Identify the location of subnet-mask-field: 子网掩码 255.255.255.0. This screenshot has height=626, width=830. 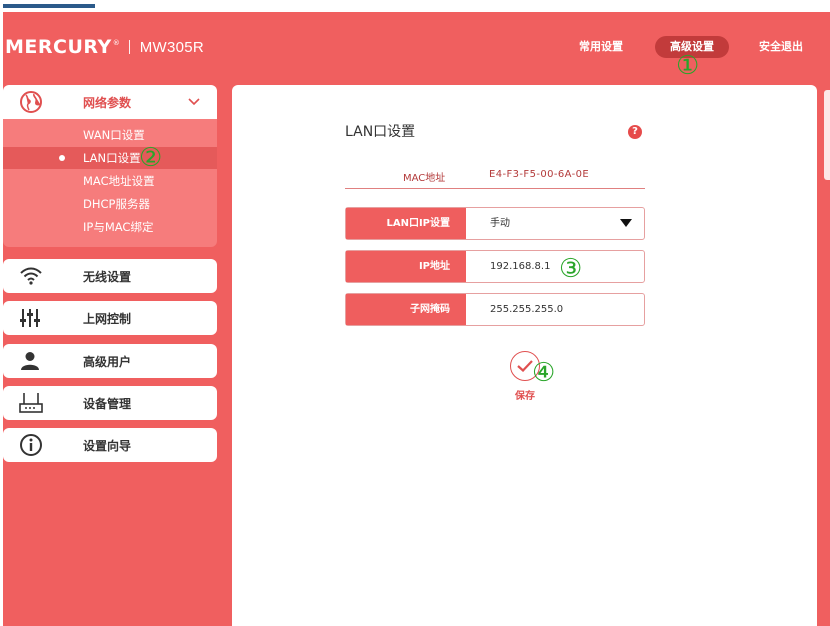
(495, 309).